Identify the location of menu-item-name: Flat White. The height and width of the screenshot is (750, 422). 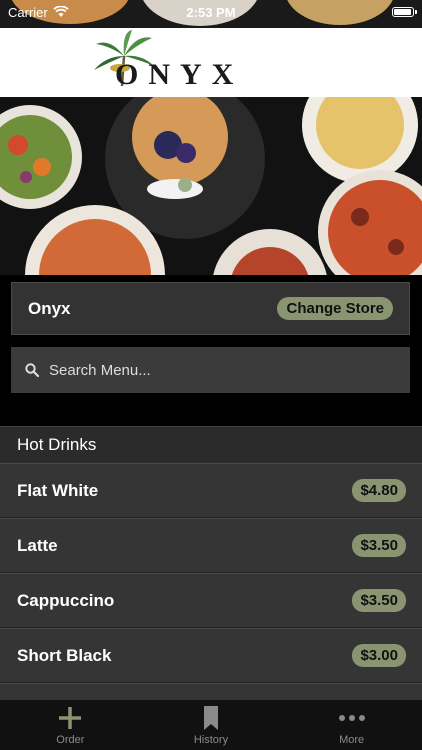
(58, 490).